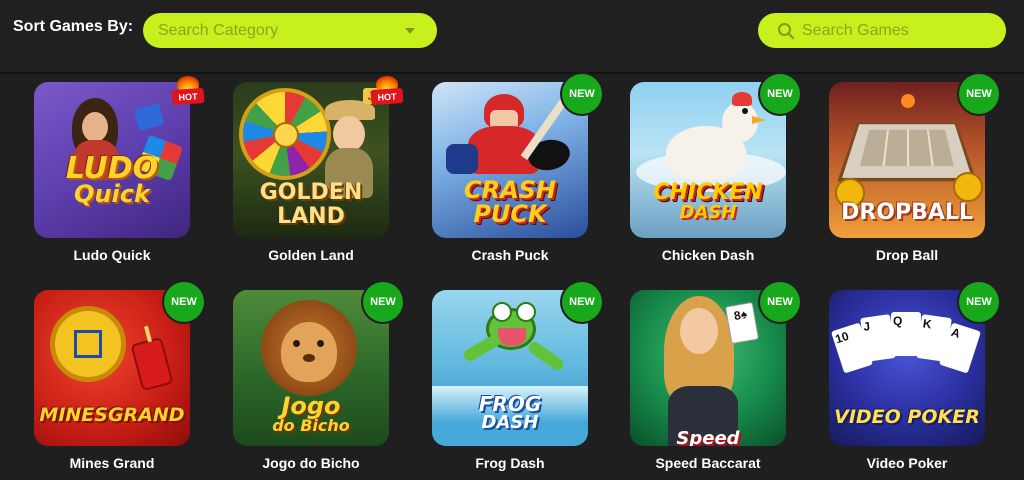 Image resolution: width=1024 pixels, height=480 pixels. Describe the element at coordinates (311, 160) in the screenshot. I see `game-thumbnail: J GOLDEN LAND` at that location.